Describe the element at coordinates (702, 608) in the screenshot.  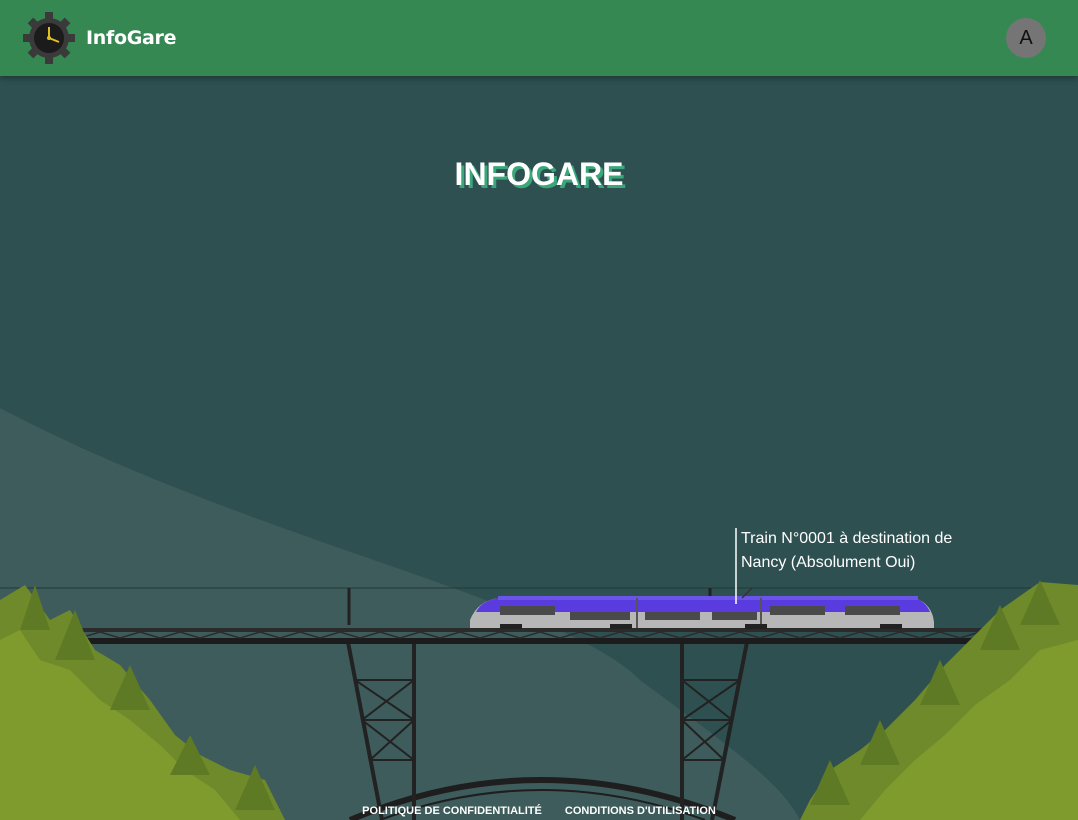
I see `train-illustration` at that location.